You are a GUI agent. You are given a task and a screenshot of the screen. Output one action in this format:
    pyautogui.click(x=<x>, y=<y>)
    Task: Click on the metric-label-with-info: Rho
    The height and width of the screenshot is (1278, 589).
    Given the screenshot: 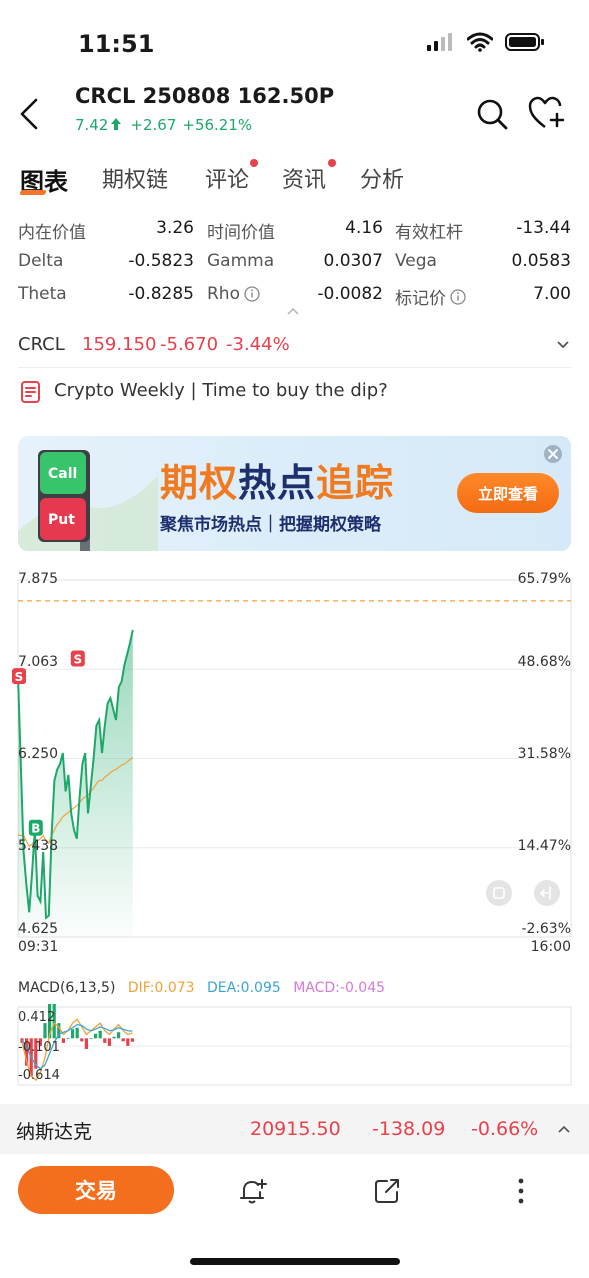 What is the action you would take?
    pyautogui.click(x=233, y=294)
    